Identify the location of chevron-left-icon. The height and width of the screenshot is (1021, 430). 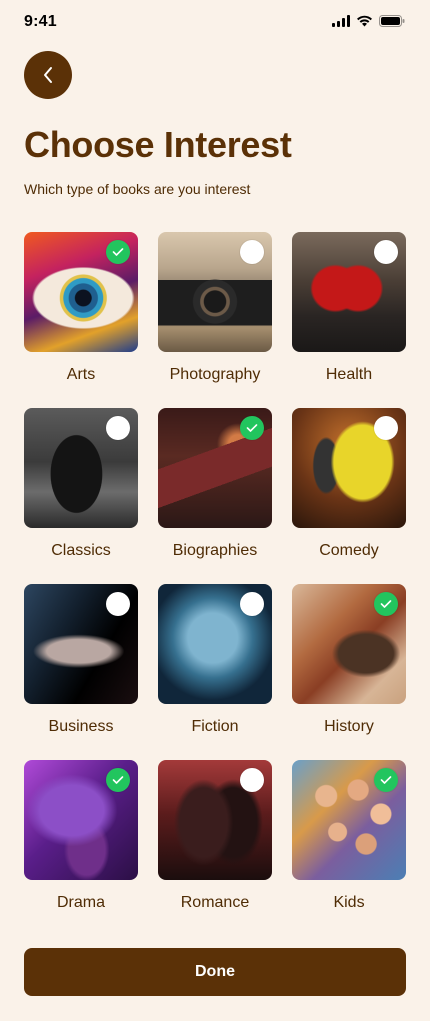
(48, 75).